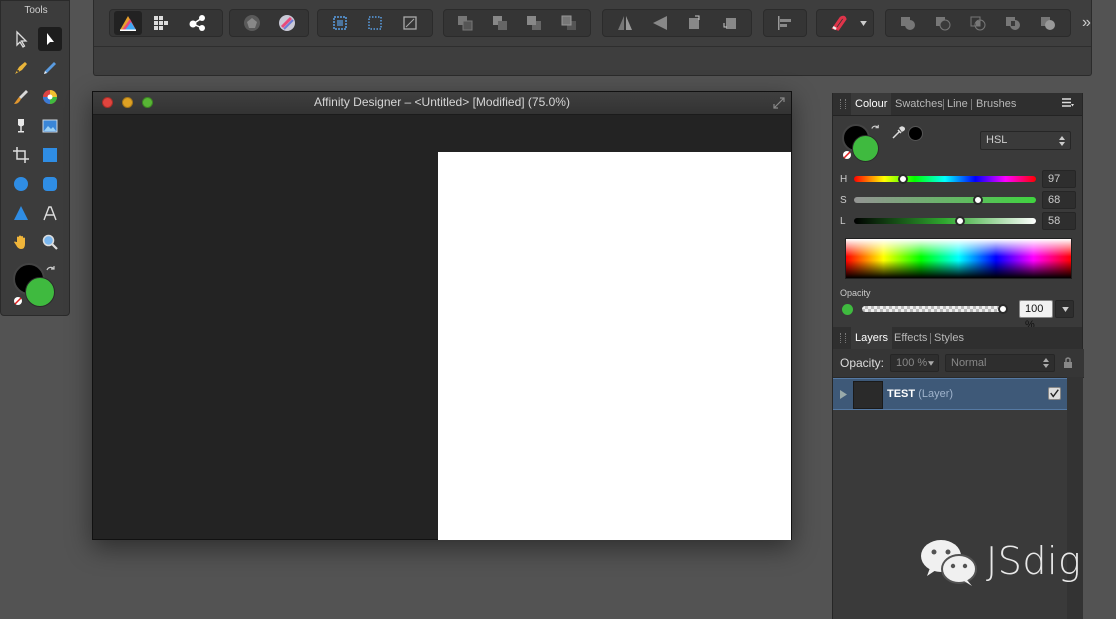  I want to click on main-toolbar: », so click(592, 38).